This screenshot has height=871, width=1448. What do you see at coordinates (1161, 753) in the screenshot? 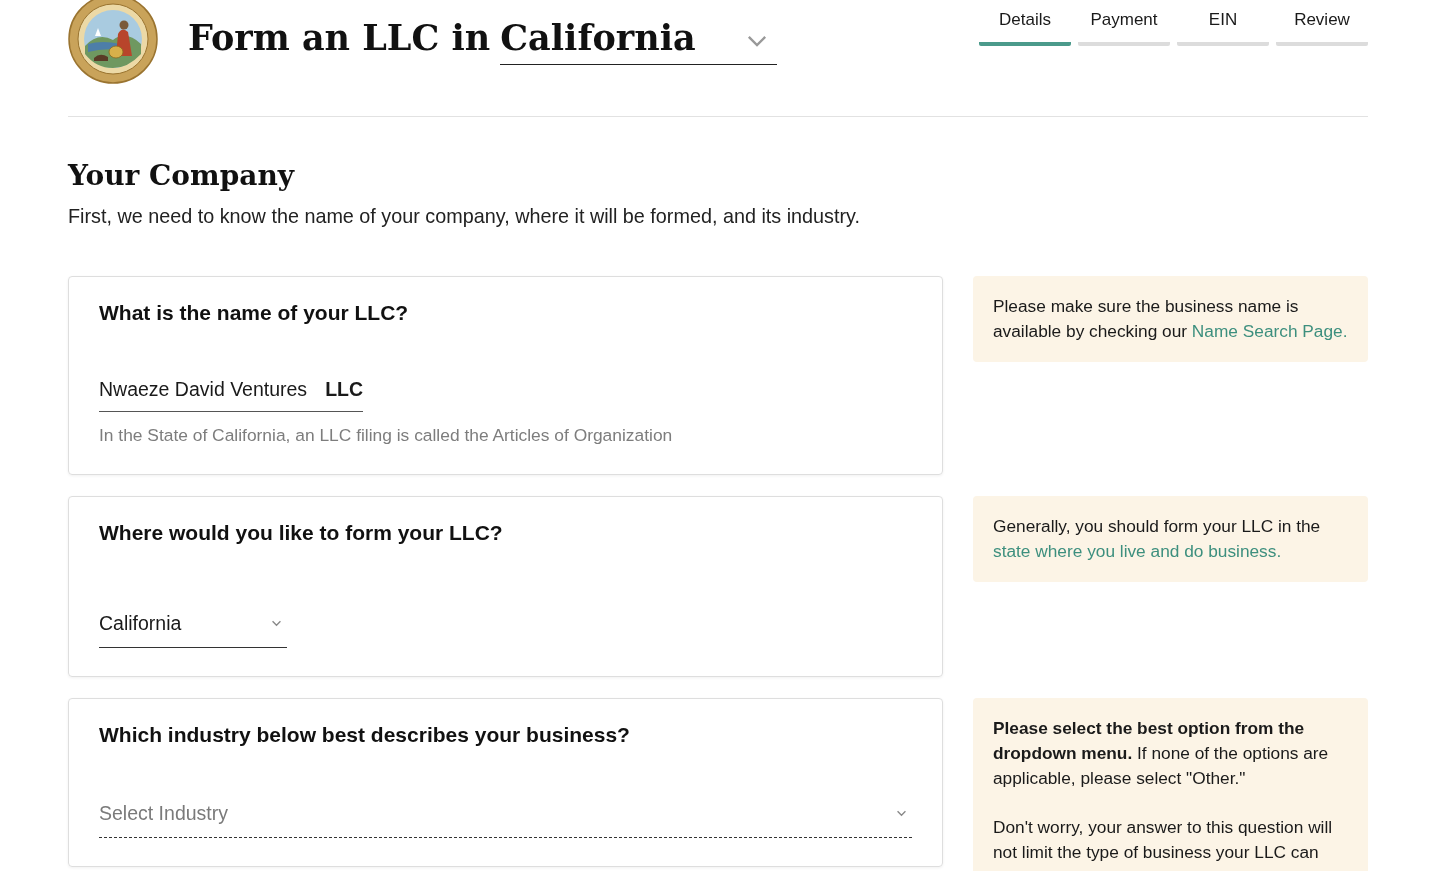
I see `tip-text: Please select the best option from the dropdown menu. If none of the options are applicable, please select "Other."` at bounding box center [1161, 753].